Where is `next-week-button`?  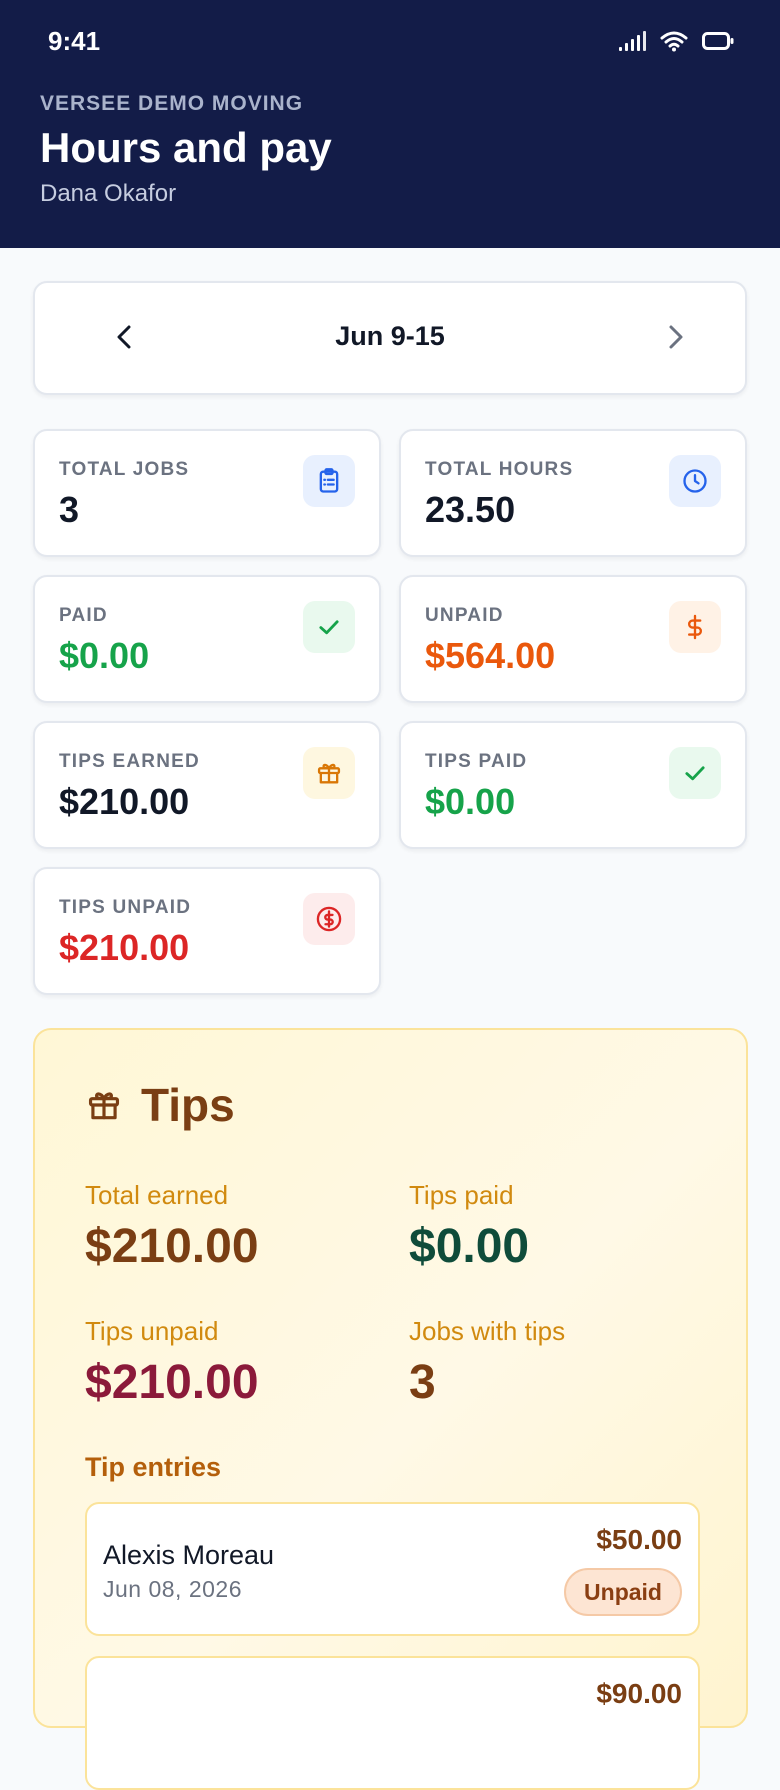 next-week-button is located at coordinates (675, 337).